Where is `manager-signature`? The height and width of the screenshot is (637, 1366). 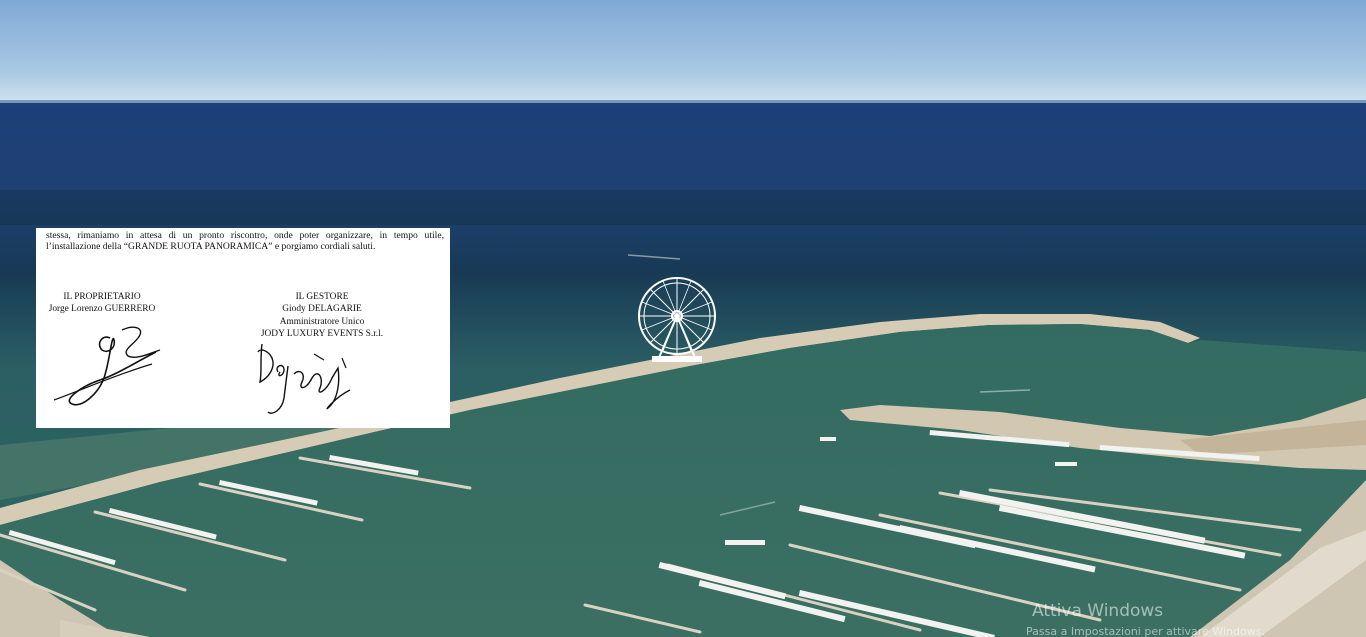
manager-signature is located at coordinates (304, 378).